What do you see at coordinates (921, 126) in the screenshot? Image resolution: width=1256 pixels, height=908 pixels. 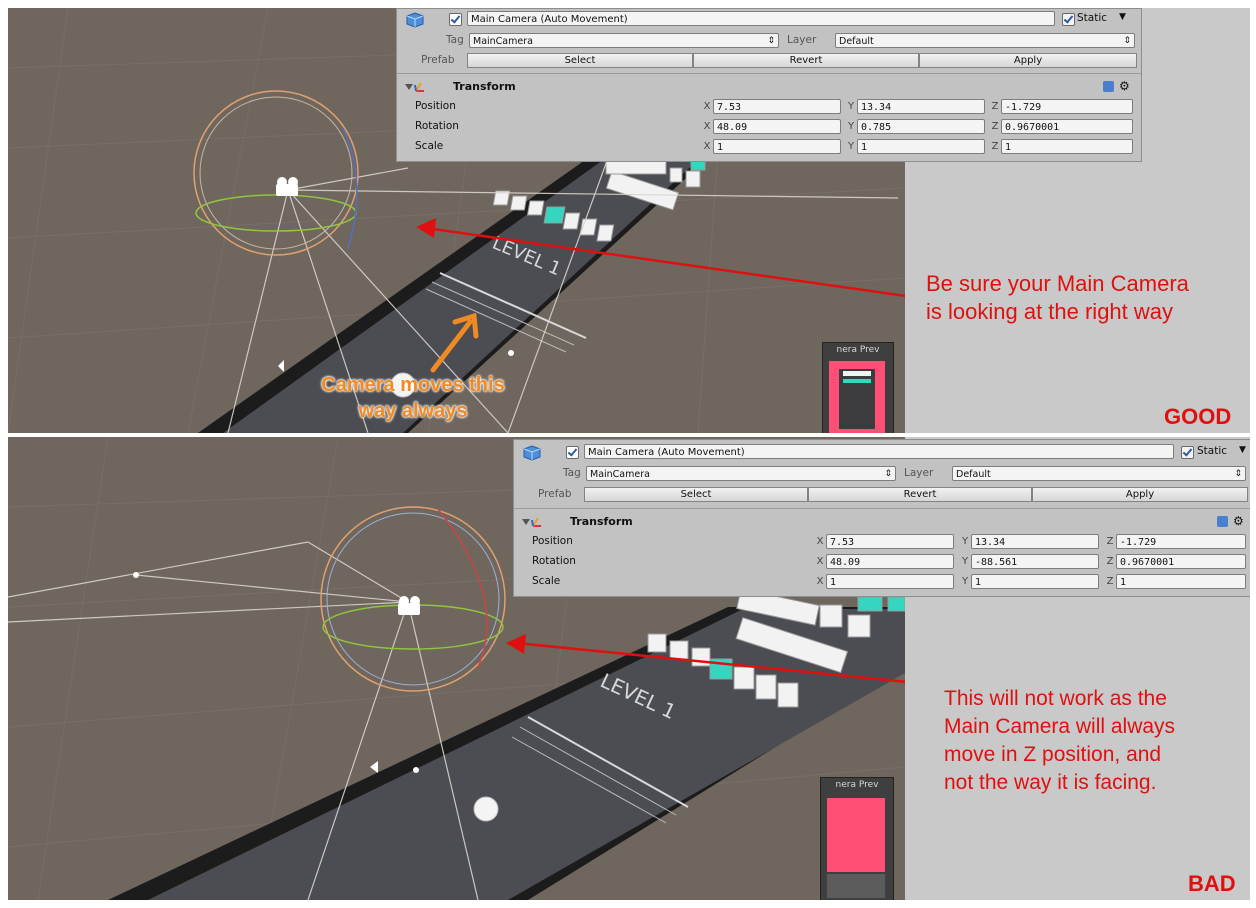 I see `rotation-y-field: 0.785` at bounding box center [921, 126].